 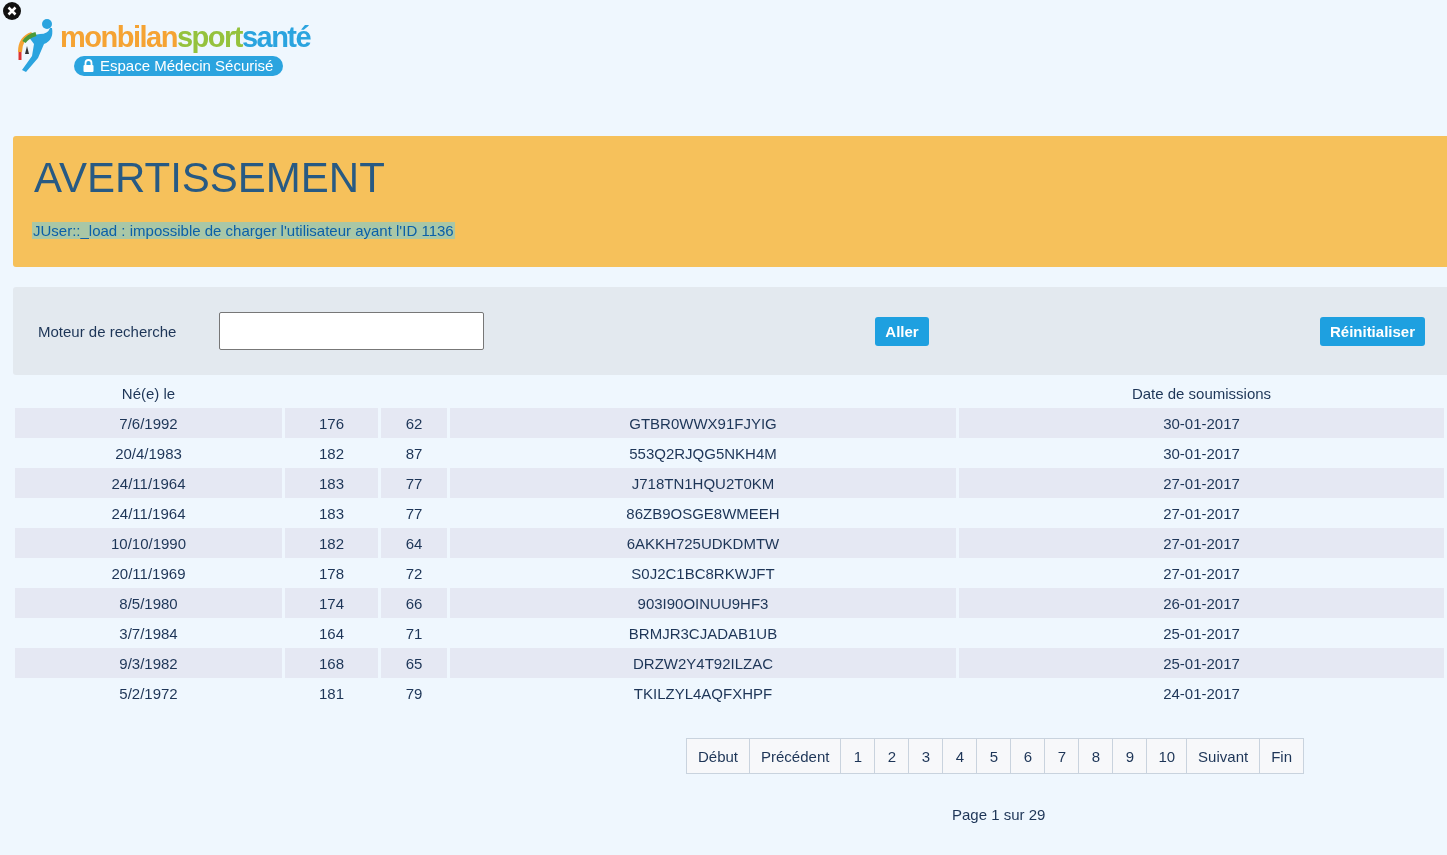 I want to click on pagination-button: 8, so click(x=1096, y=756).